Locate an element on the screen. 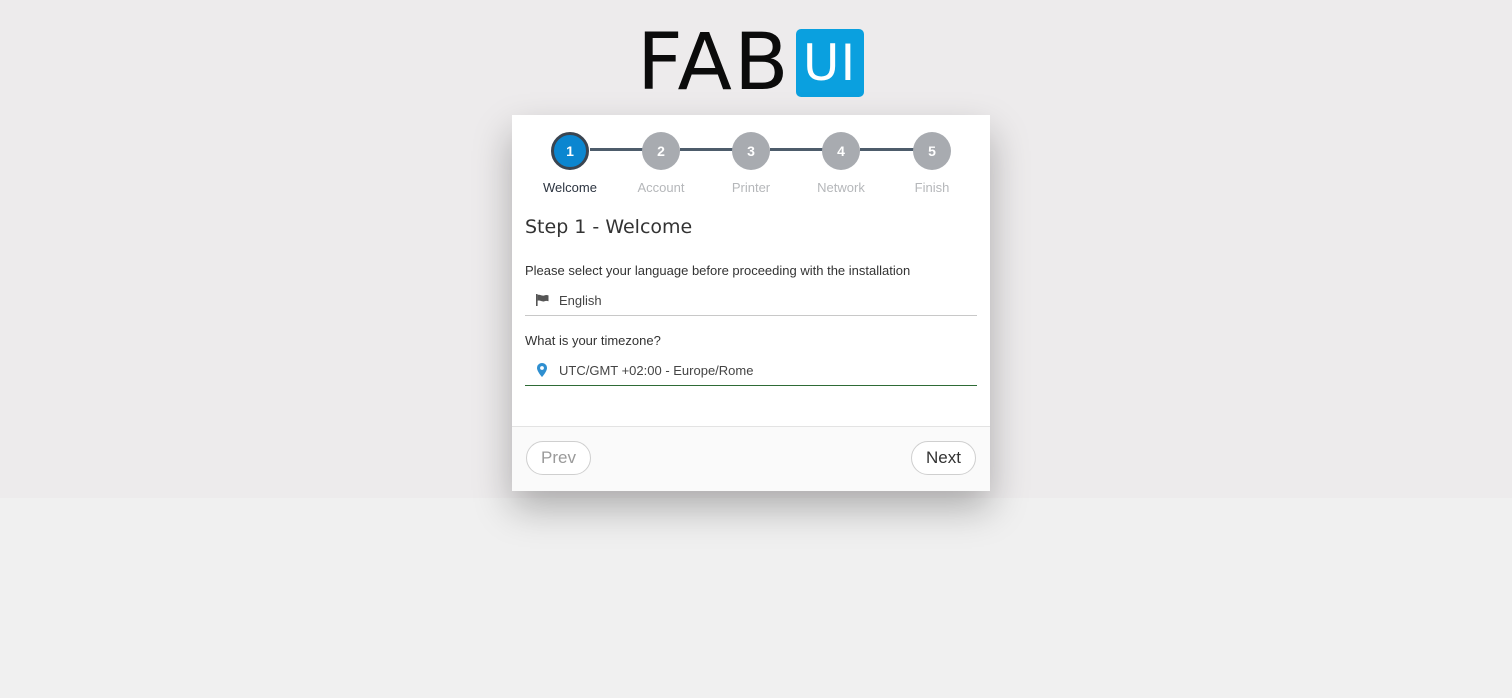 The image size is (1512, 698). step-label: Printer is located at coordinates (751, 187).